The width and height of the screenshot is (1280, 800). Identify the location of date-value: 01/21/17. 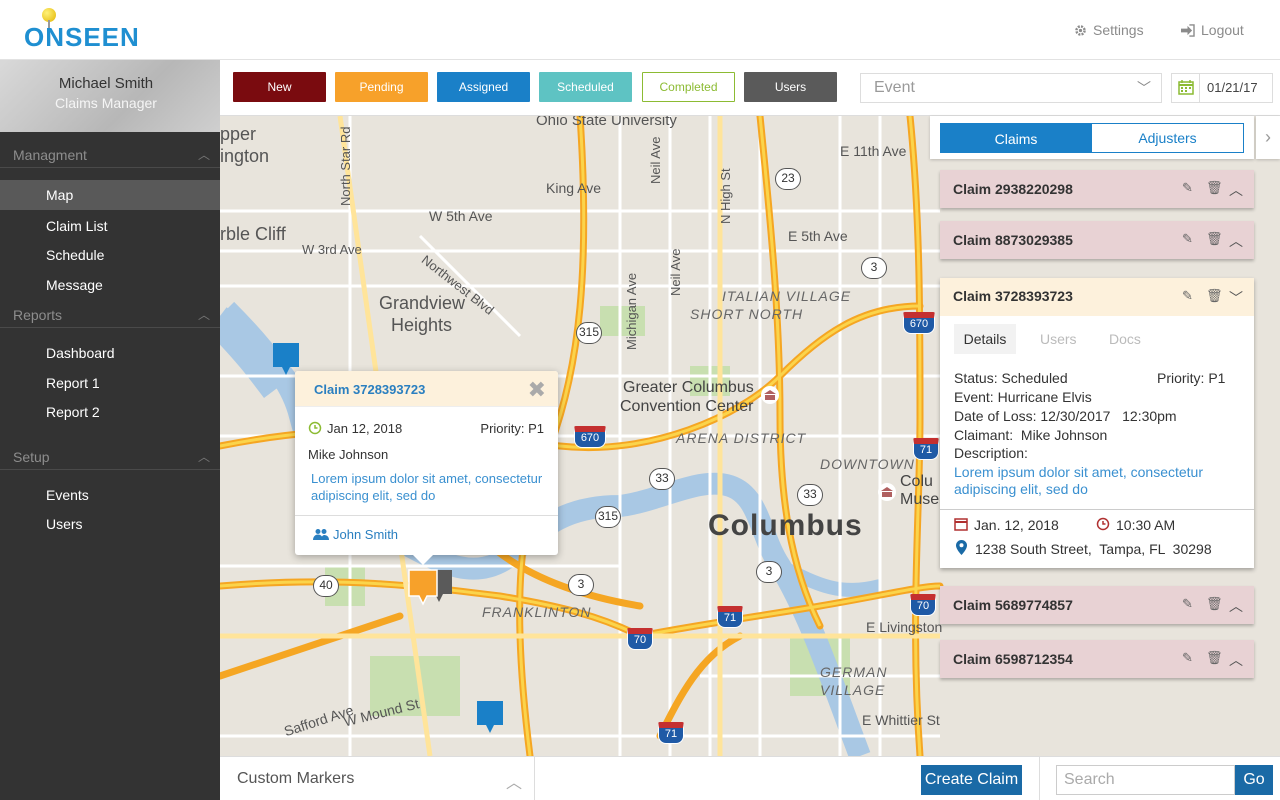
(1232, 87).